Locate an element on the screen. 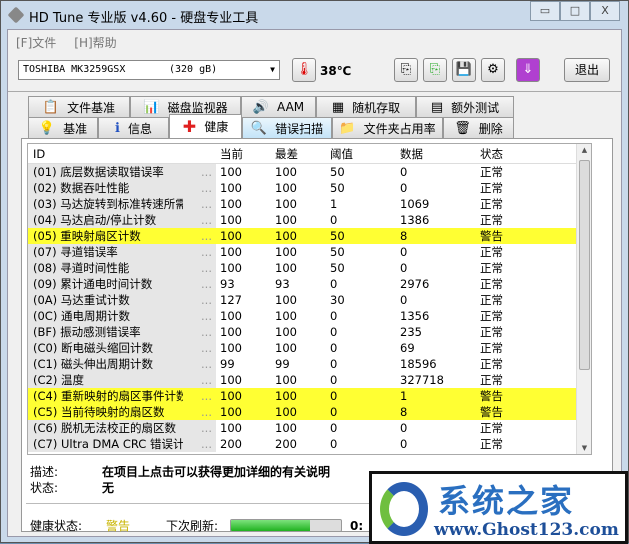  attribute-name: (0C) 通电周期计数 is located at coordinates (81, 316).